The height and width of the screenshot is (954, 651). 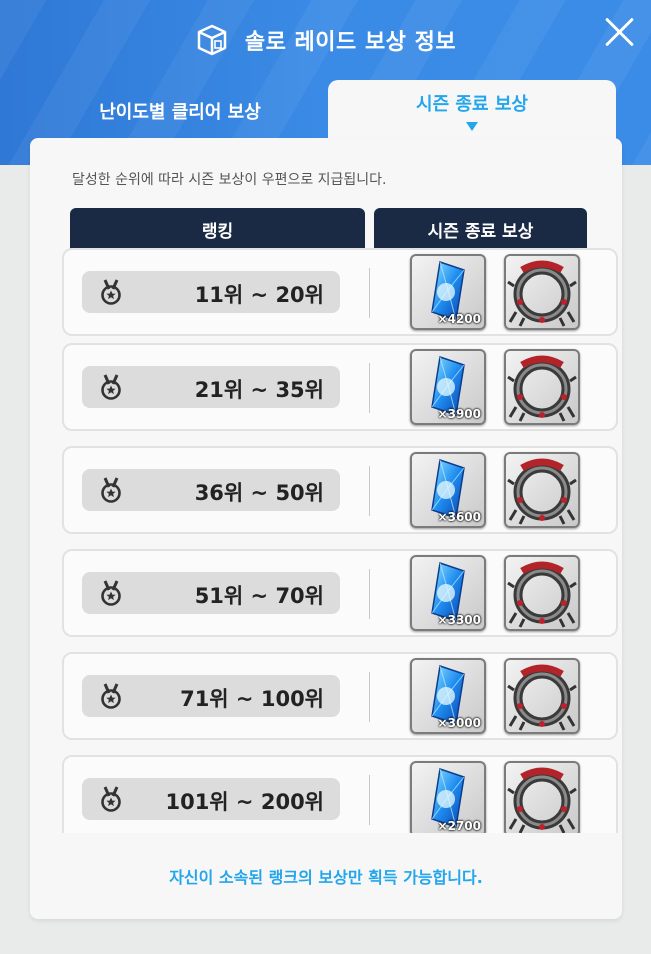 What do you see at coordinates (459, 517) in the screenshot?
I see `crystal-quantity: ×3600` at bounding box center [459, 517].